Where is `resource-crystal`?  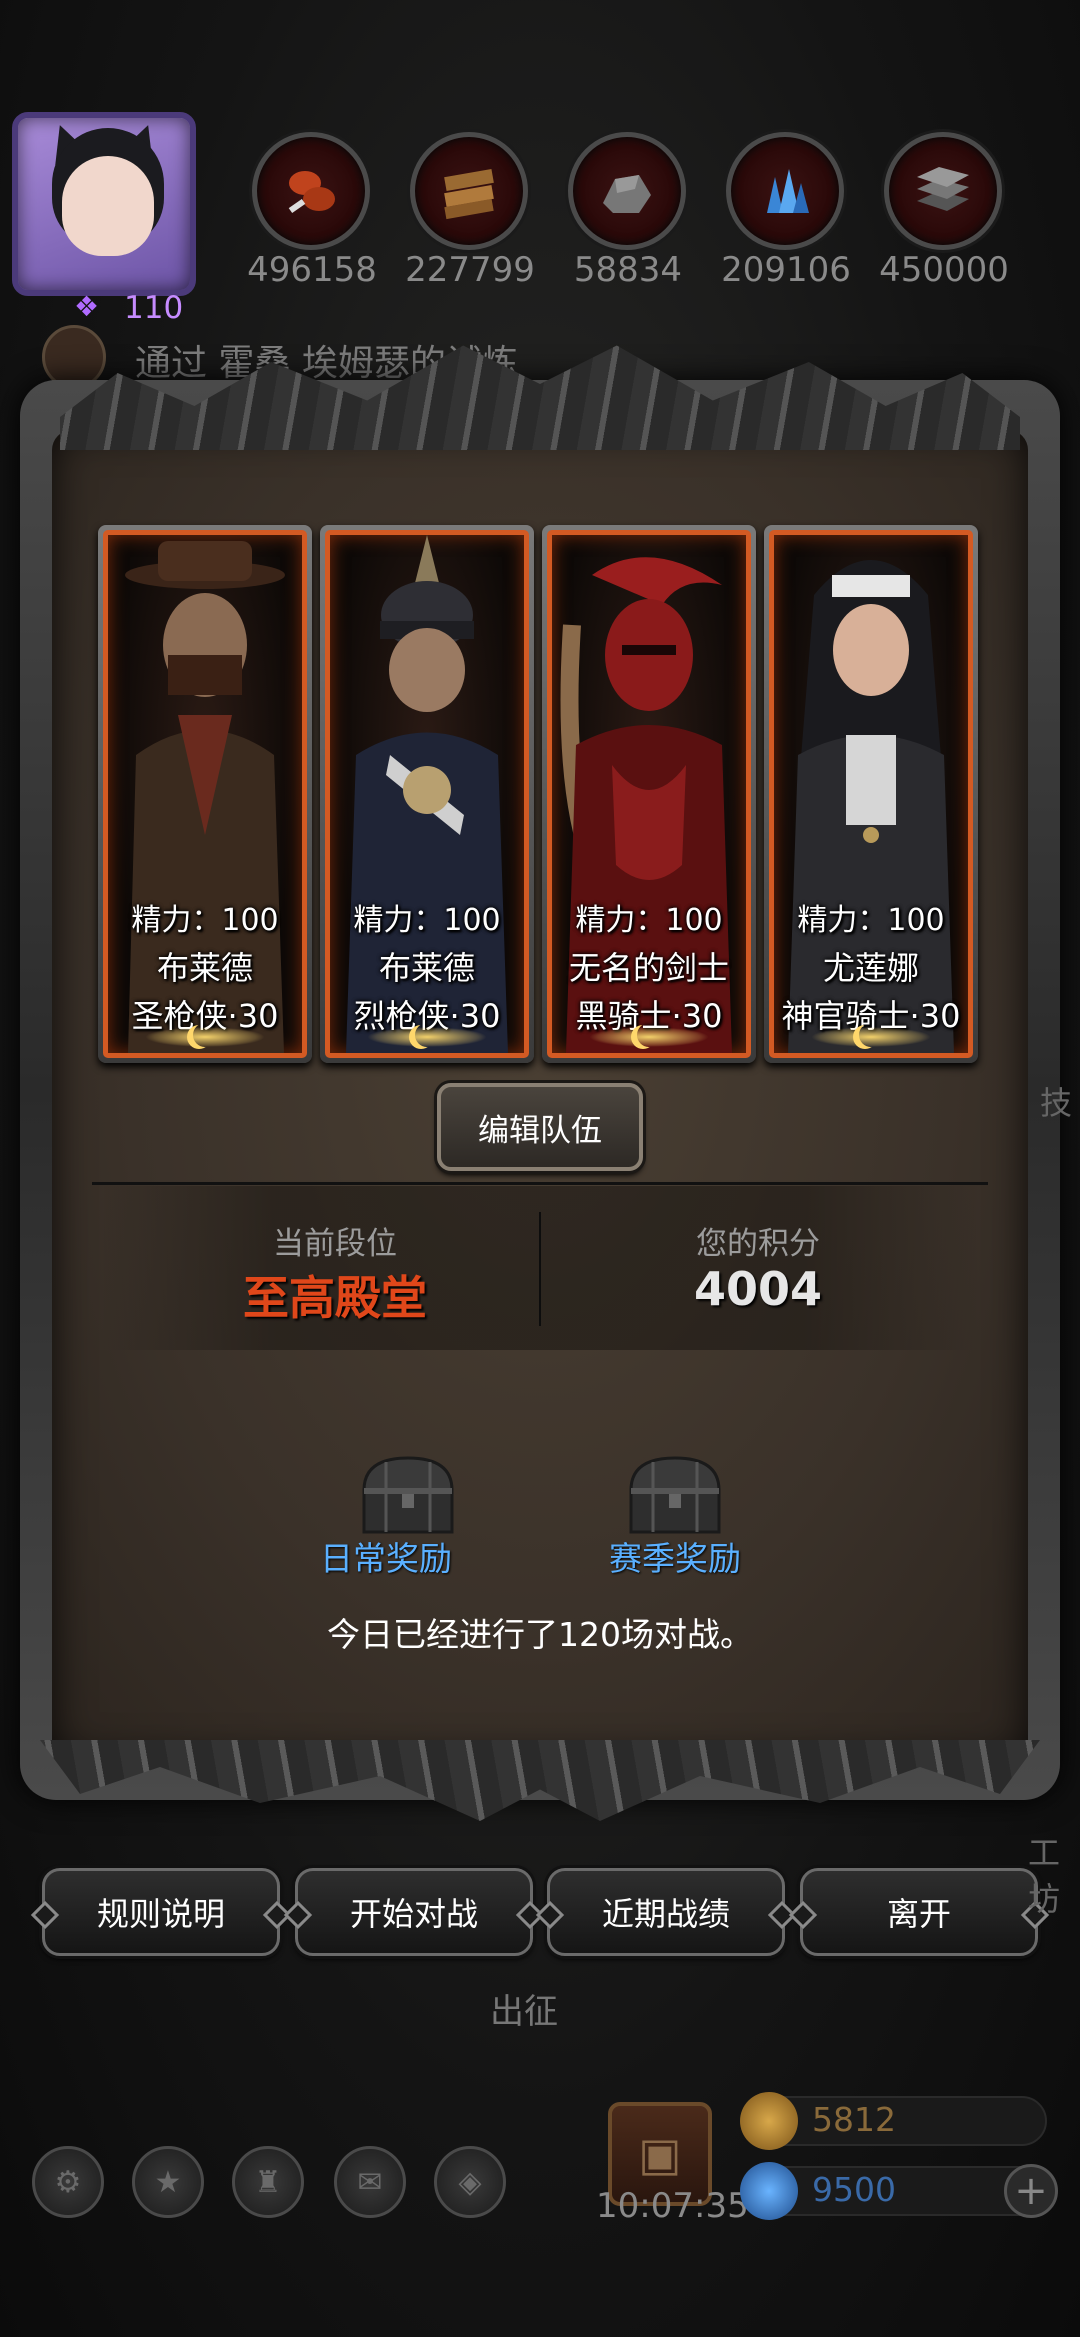
resource-crystal is located at coordinates (785, 191).